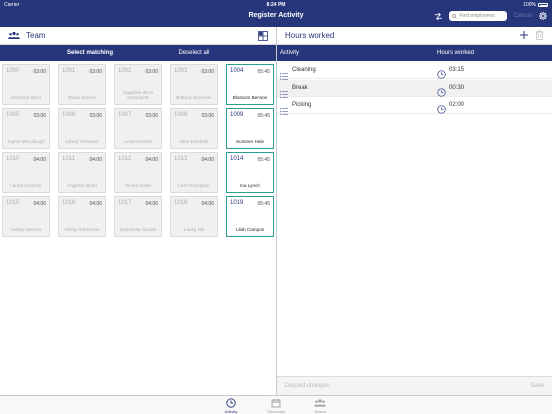  What do you see at coordinates (414, 88) in the screenshot?
I see `activity-row: Break 00:30` at bounding box center [414, 88].